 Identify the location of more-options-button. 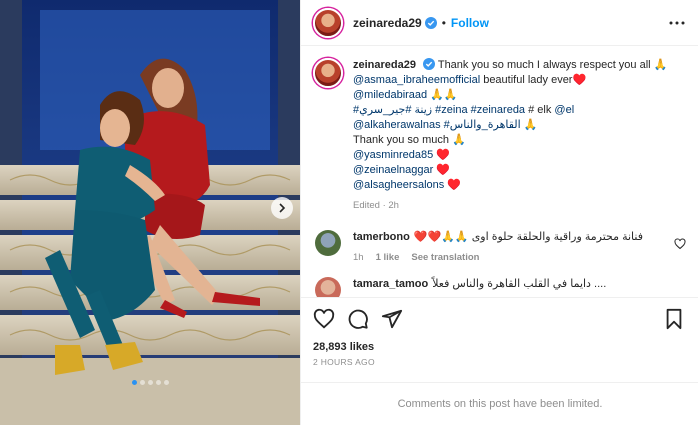
(677, 23).